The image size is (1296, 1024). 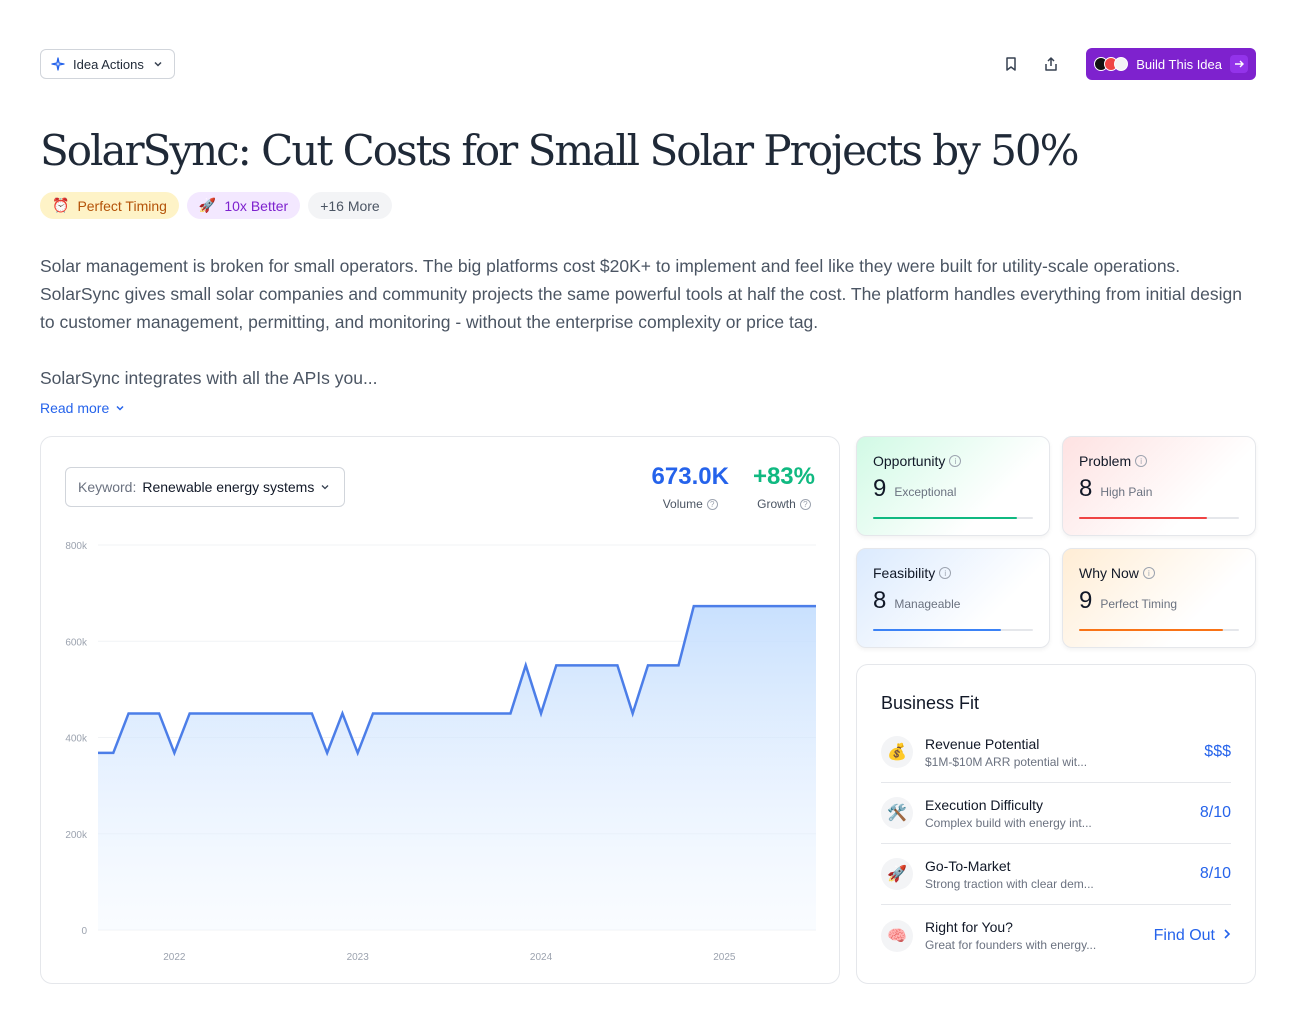 What do you see at coordinates (358, 957) in the screenshot?
I see `x-tick-label: 2023` at bounding box center [358, 957].